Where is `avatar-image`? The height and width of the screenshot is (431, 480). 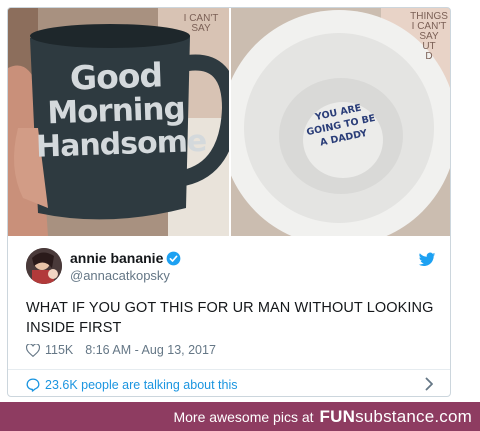
avatar-image is located at coordinates (44, 266).